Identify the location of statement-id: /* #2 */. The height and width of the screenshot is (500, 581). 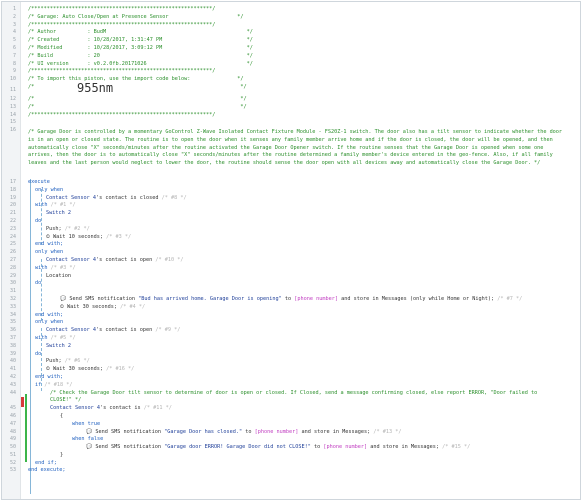
(77, 228).